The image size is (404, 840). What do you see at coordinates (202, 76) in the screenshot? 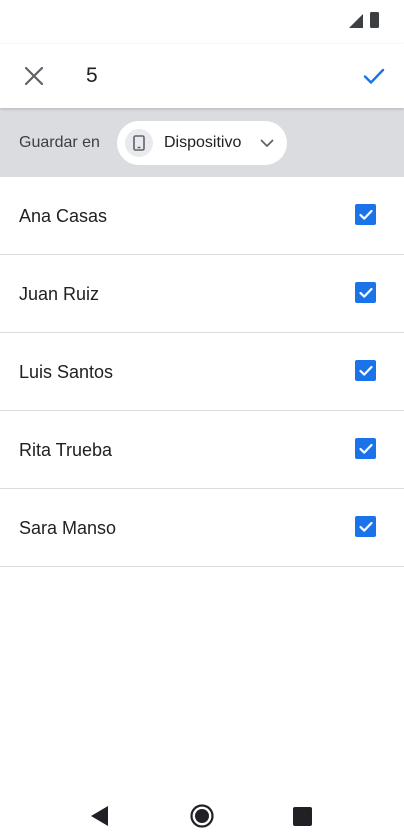
I see `app-bar: 5` at bounding box center [202, 76].